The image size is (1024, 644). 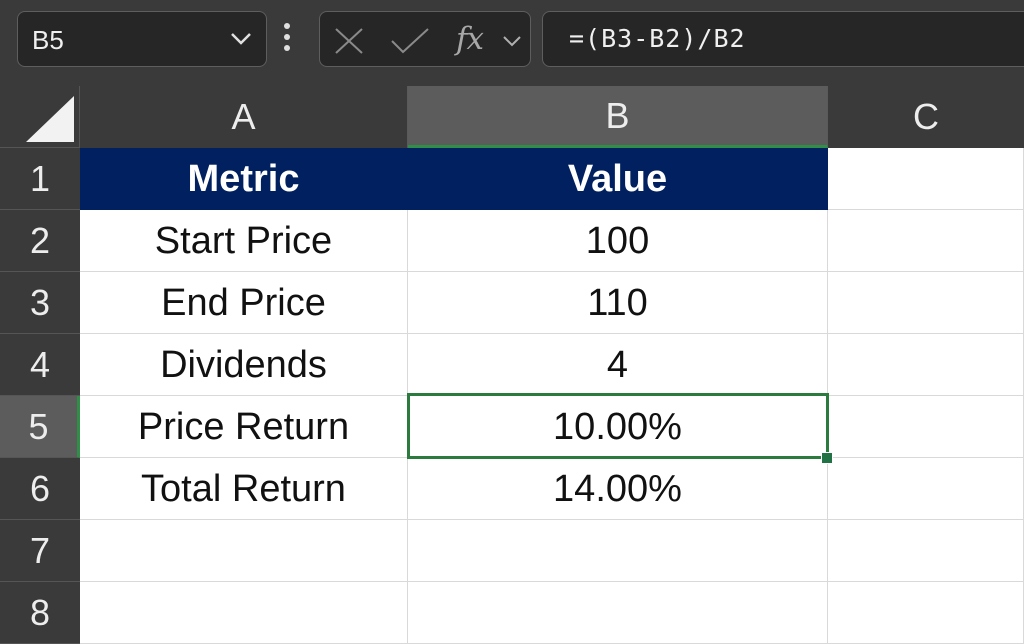 I want to click on column-header-b: B, so click(x=618, y=117).